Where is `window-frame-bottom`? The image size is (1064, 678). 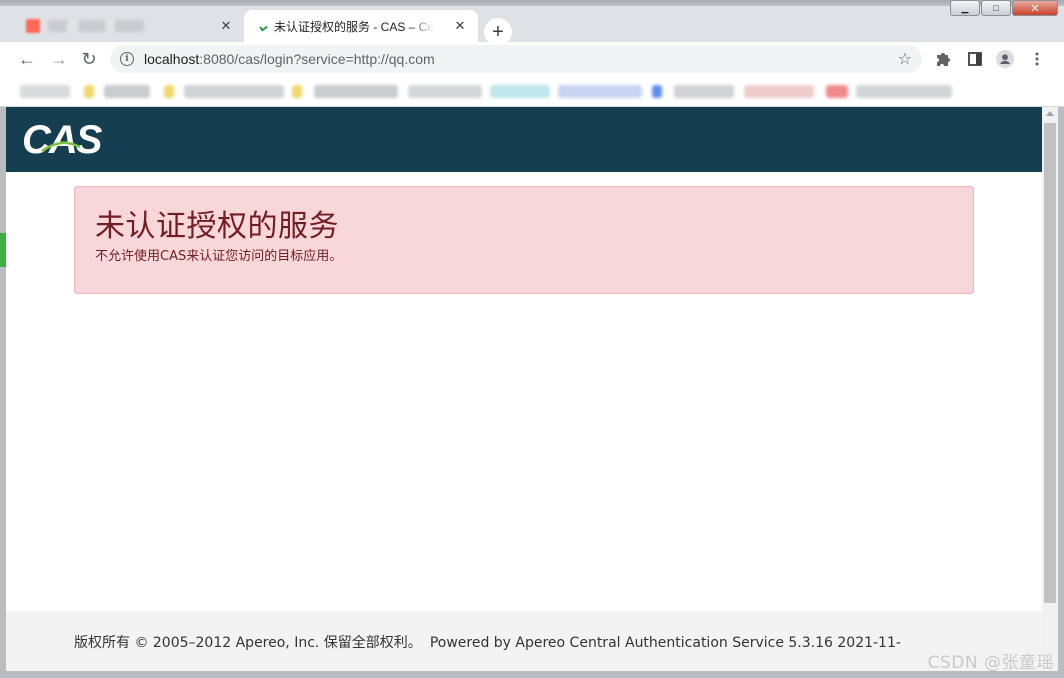
window-frame-bottom is located at coordinates (532, 674).